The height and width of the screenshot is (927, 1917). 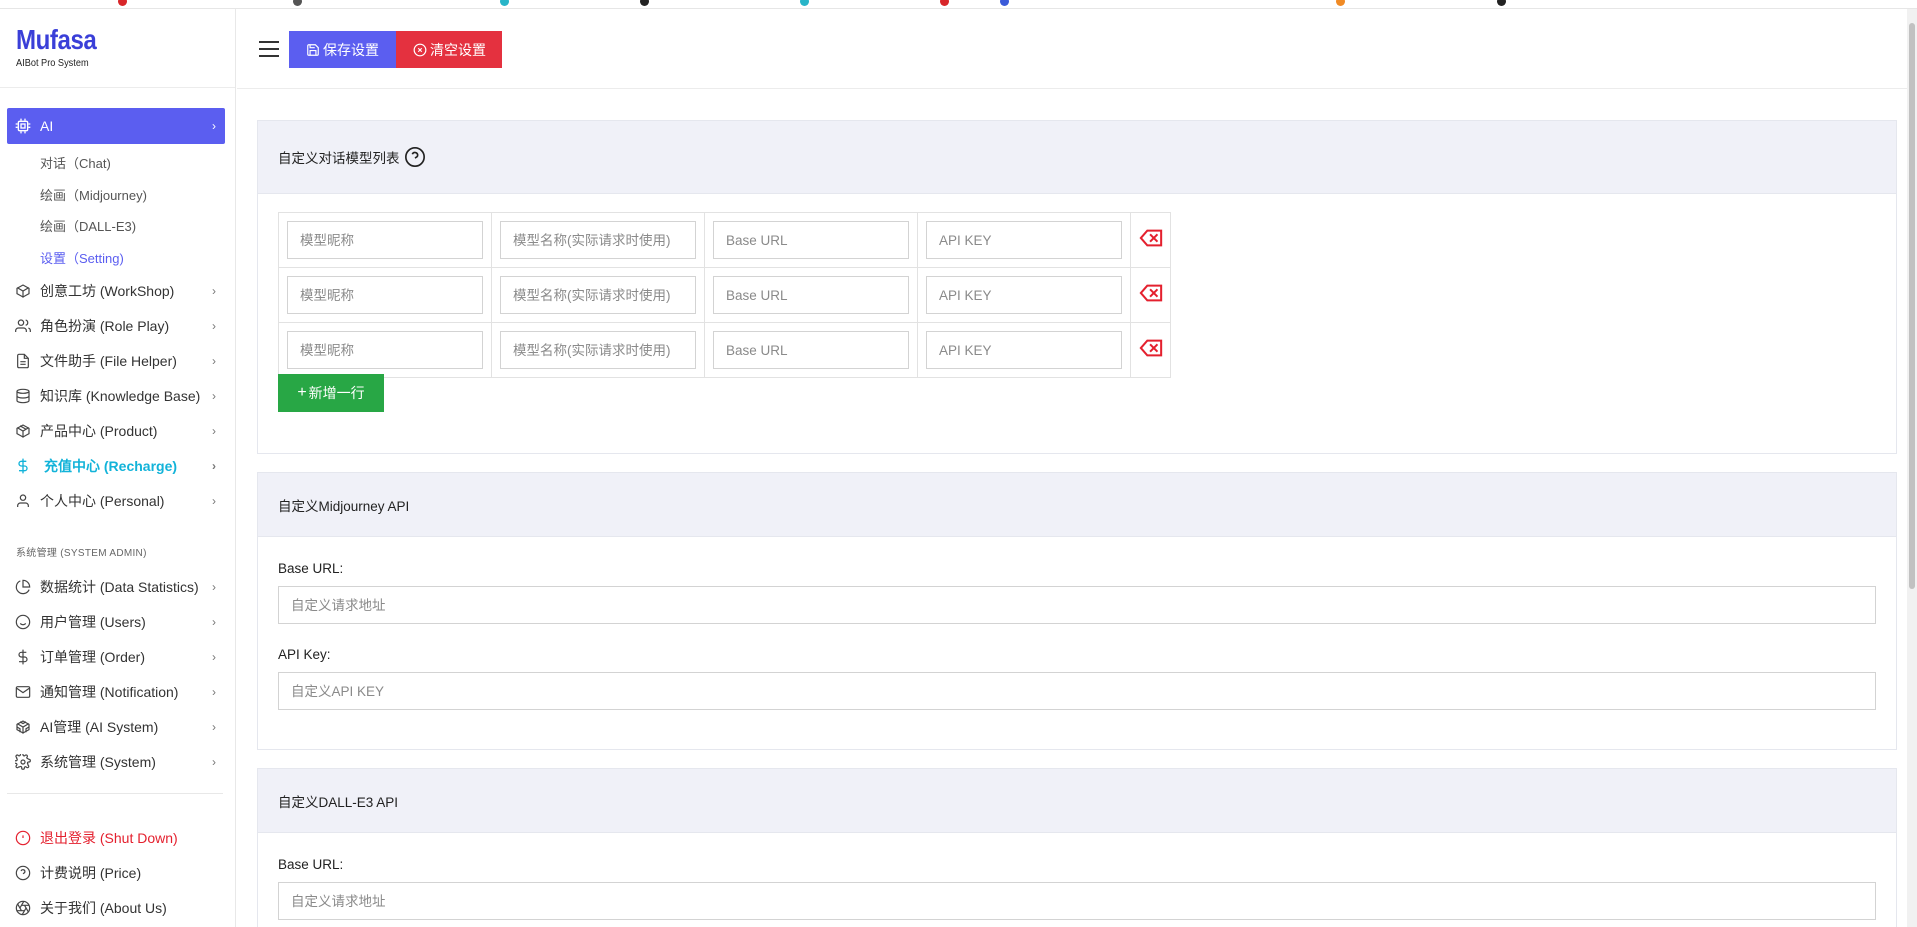 What do you see at coordinates (23, 727) in the screenshot?
I see `codesandbox-icon` at bounding box center [23, 727].